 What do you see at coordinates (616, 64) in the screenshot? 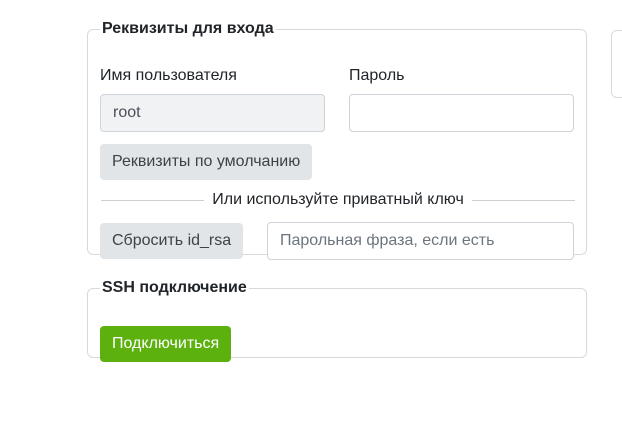
I see `side-panel-edge` at bounding box center [616, 64].